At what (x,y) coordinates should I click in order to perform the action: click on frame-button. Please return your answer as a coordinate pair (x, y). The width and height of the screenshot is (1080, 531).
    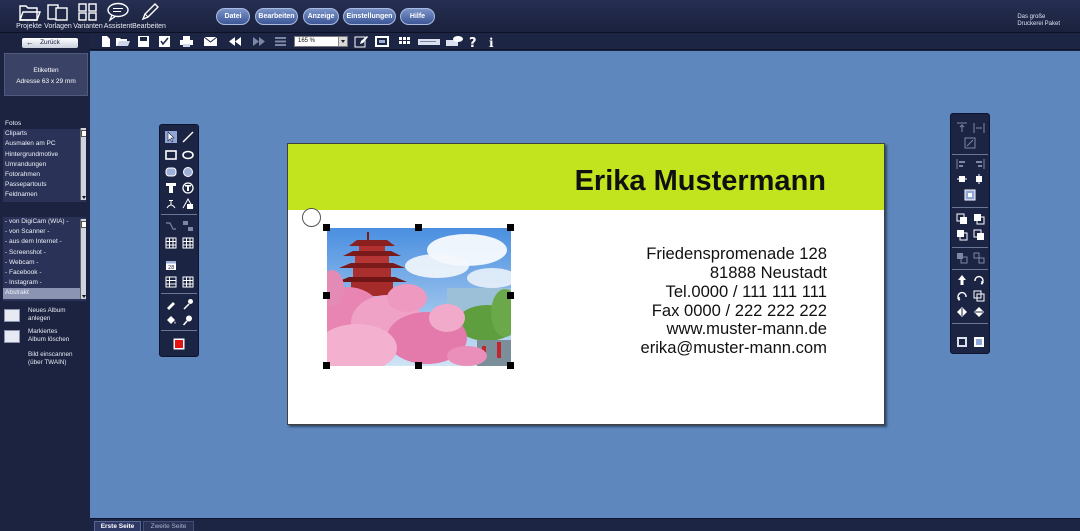
    Looking at the image, I should click on (979, 342).